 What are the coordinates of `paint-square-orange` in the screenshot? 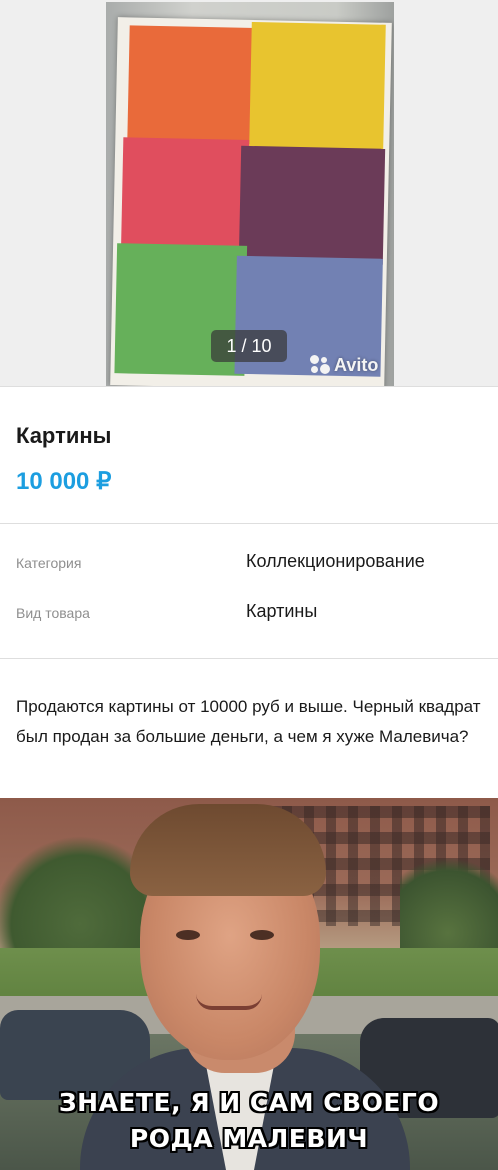 It's located at (192, 85).